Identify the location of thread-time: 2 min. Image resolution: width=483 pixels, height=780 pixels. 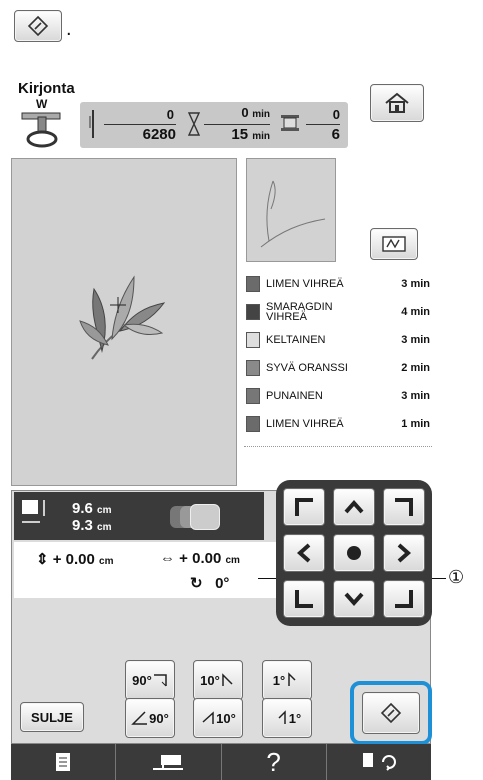
(415, 368).